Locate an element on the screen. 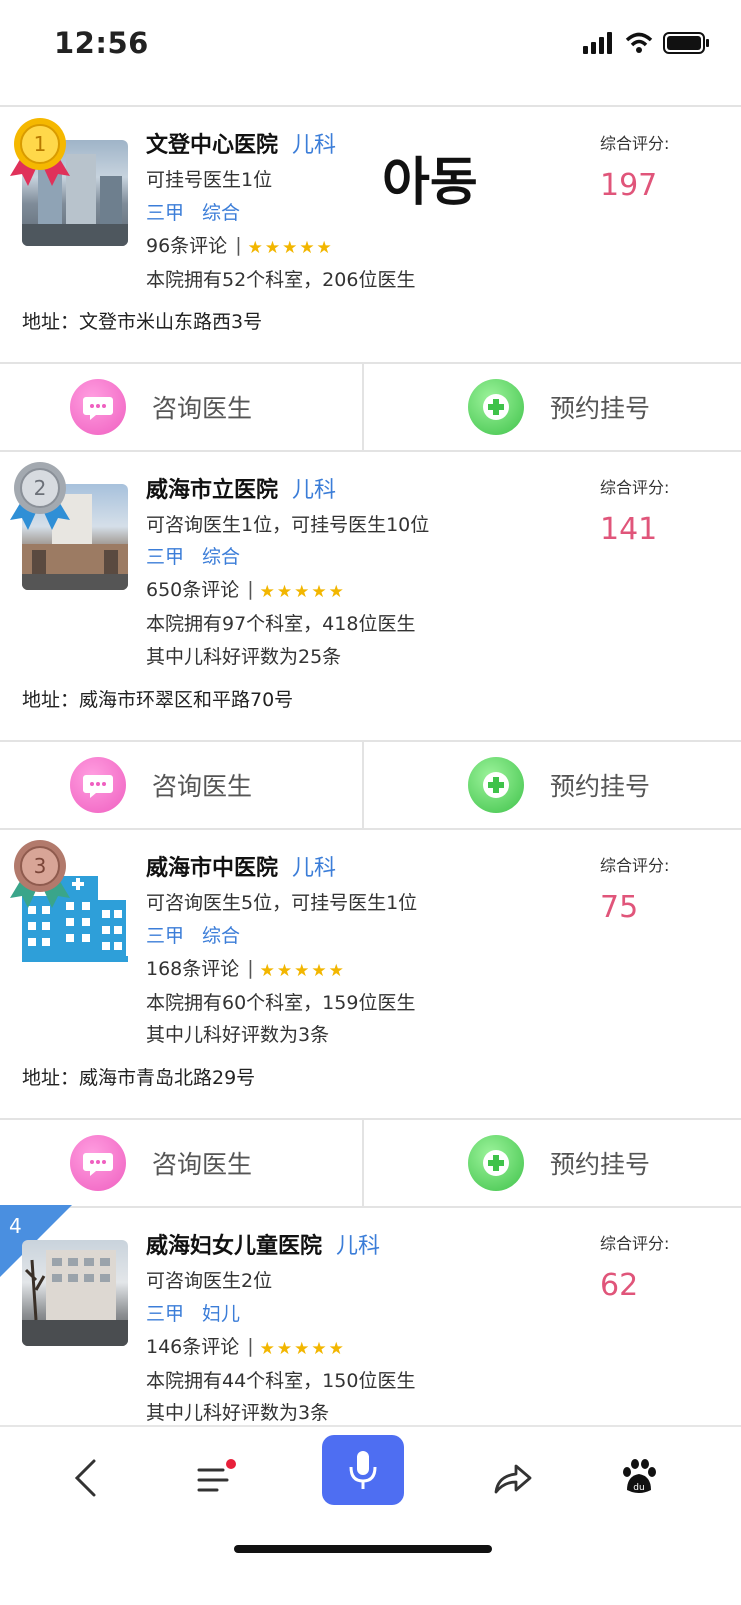 This screenshot has width=741, height=1605. hospital-name: 威海市中医院 儿科 is located at coordinates (241, 866).